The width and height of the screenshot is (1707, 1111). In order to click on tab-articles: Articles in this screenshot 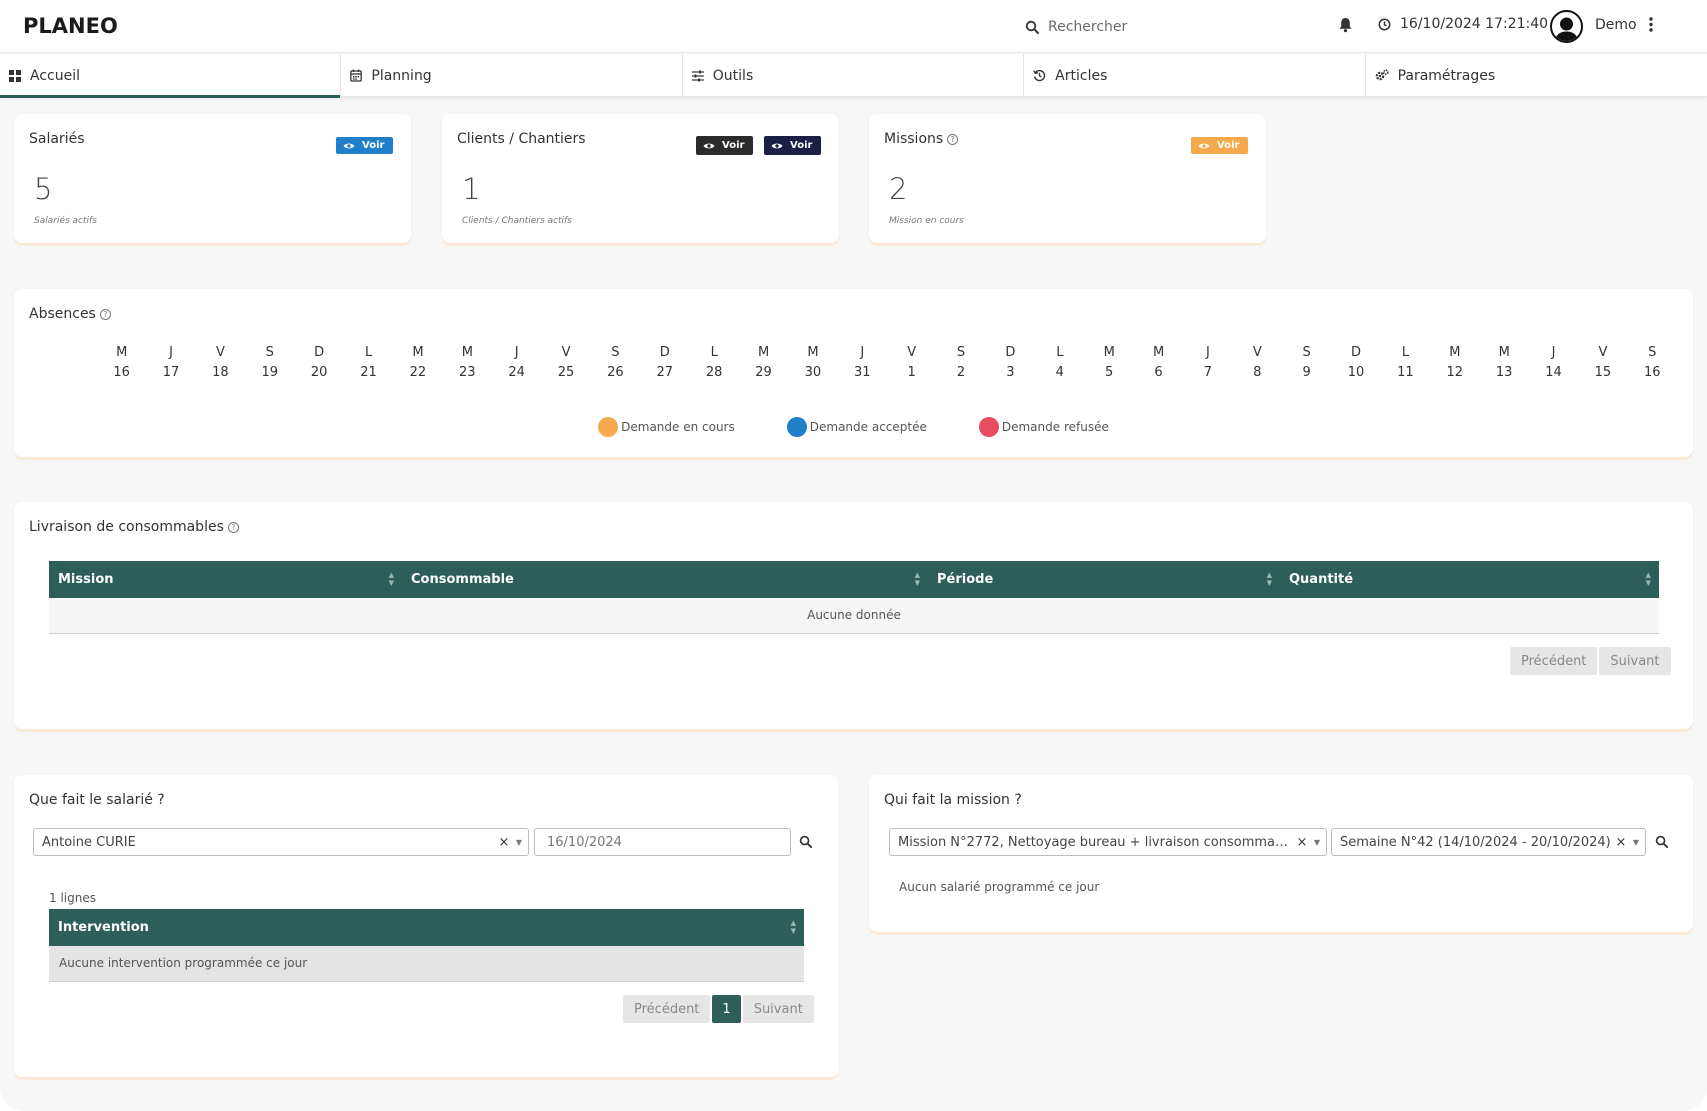, I will do `click(1195, 75)`.